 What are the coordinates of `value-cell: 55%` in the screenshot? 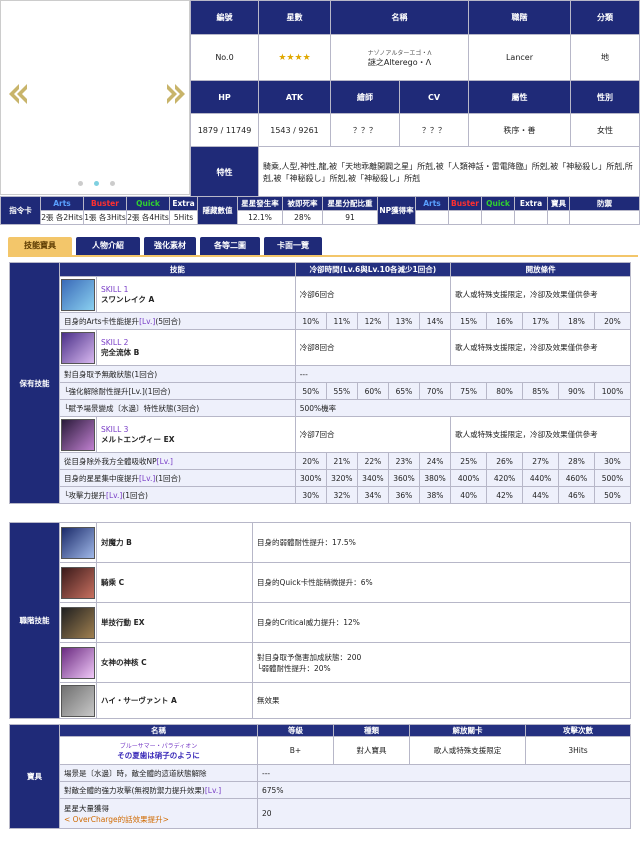 It's located at (341, 391).